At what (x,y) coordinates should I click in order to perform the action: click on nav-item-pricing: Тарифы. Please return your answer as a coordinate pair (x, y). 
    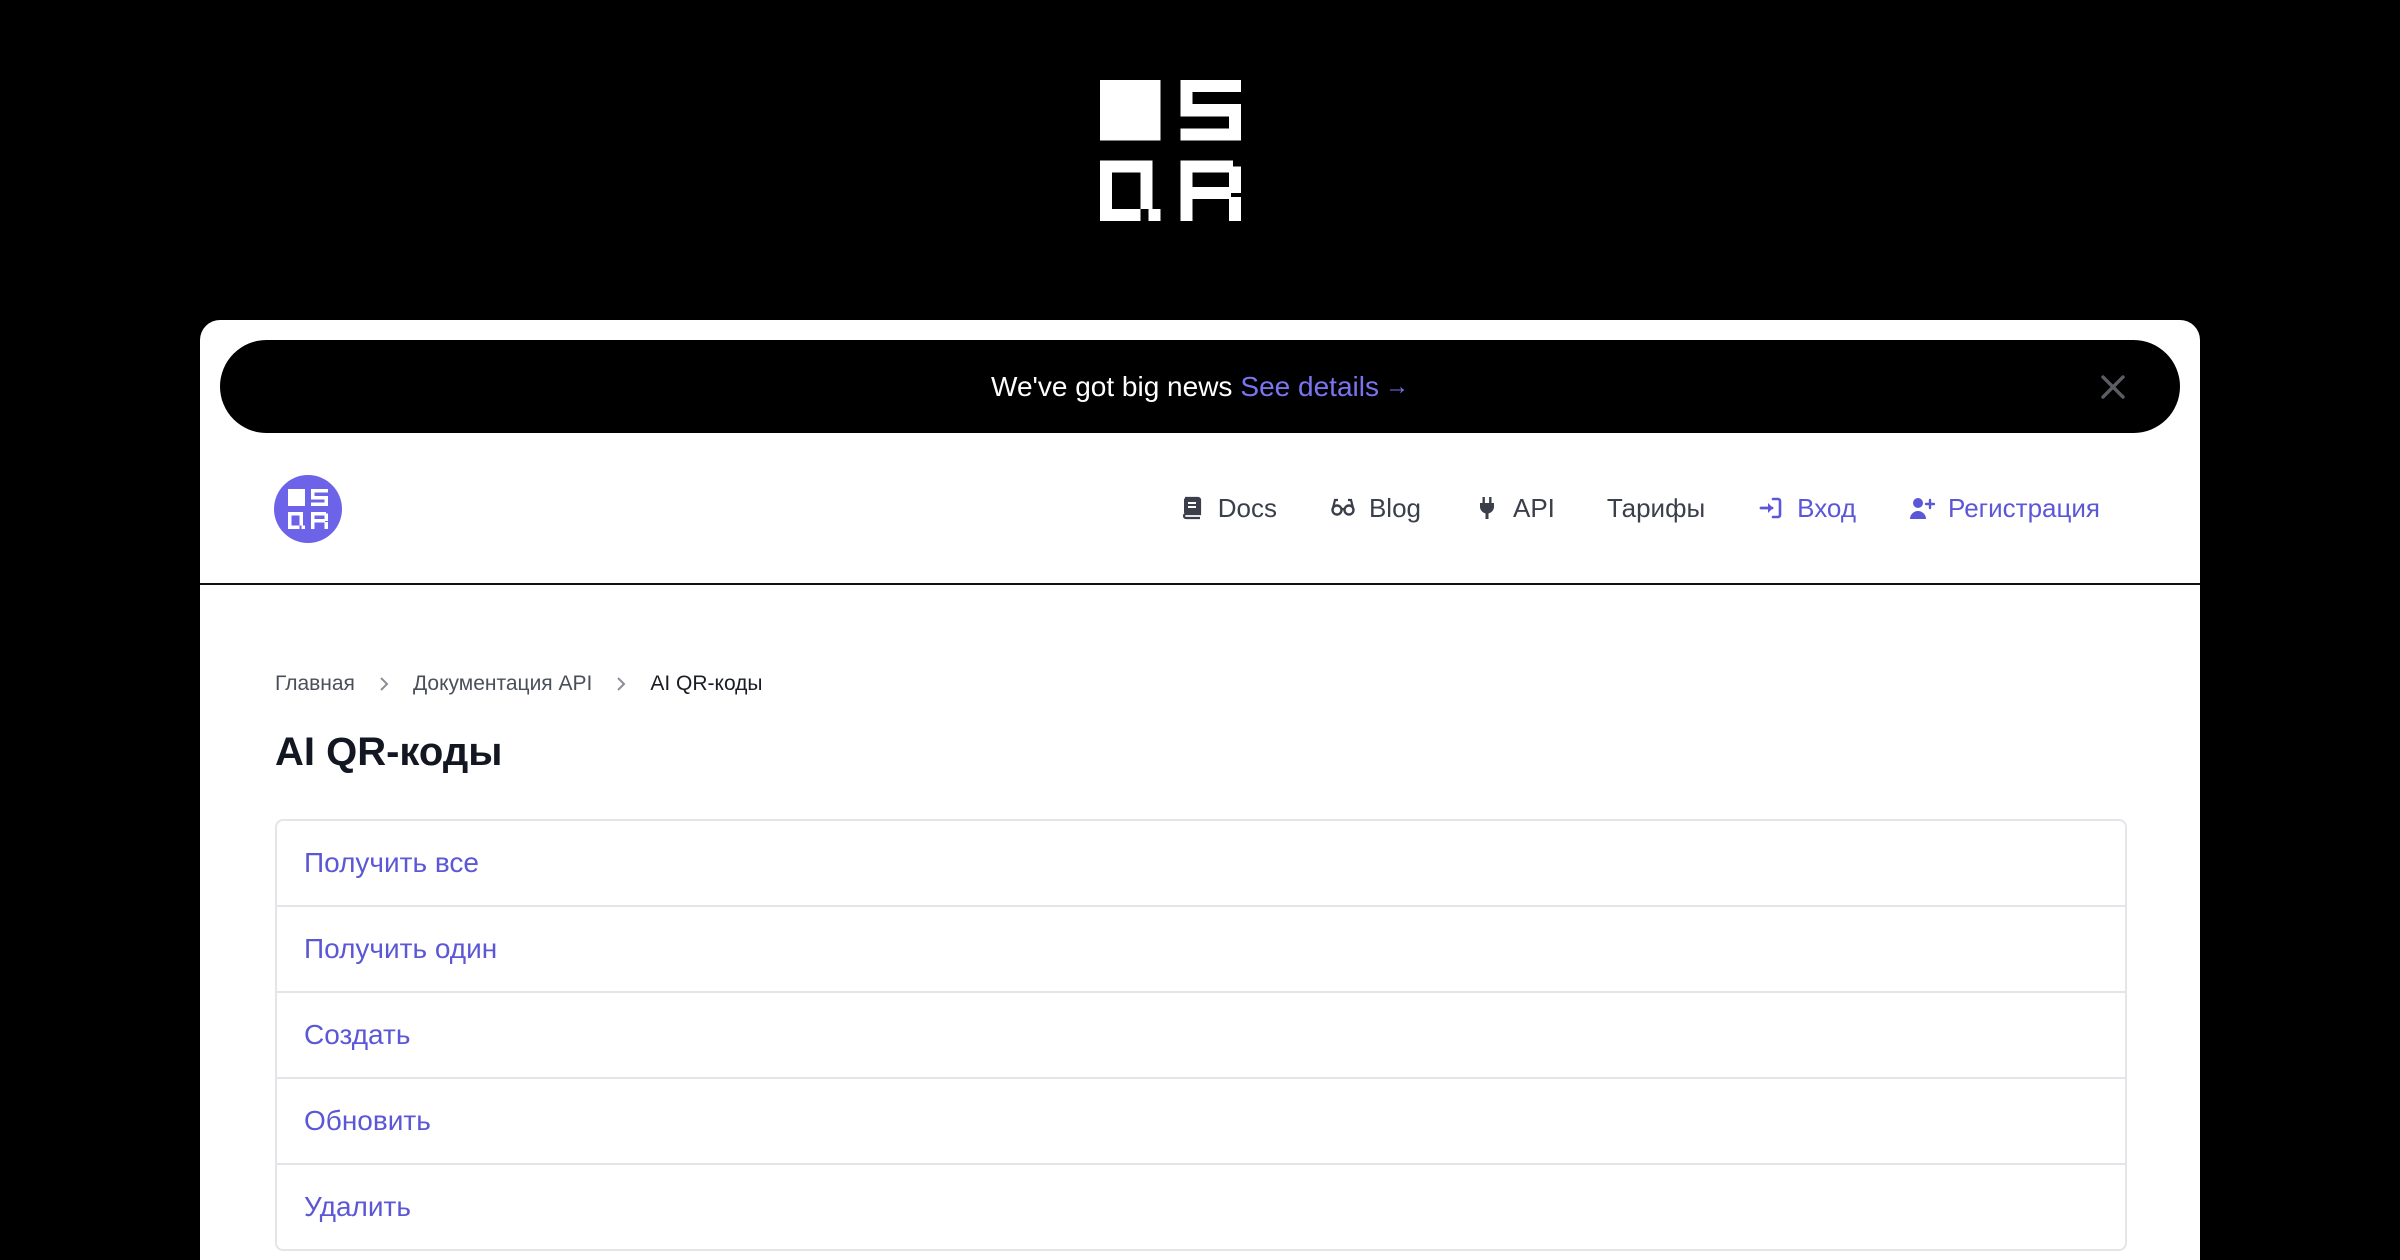
    Looking at the image, I should click on (1656, 508).